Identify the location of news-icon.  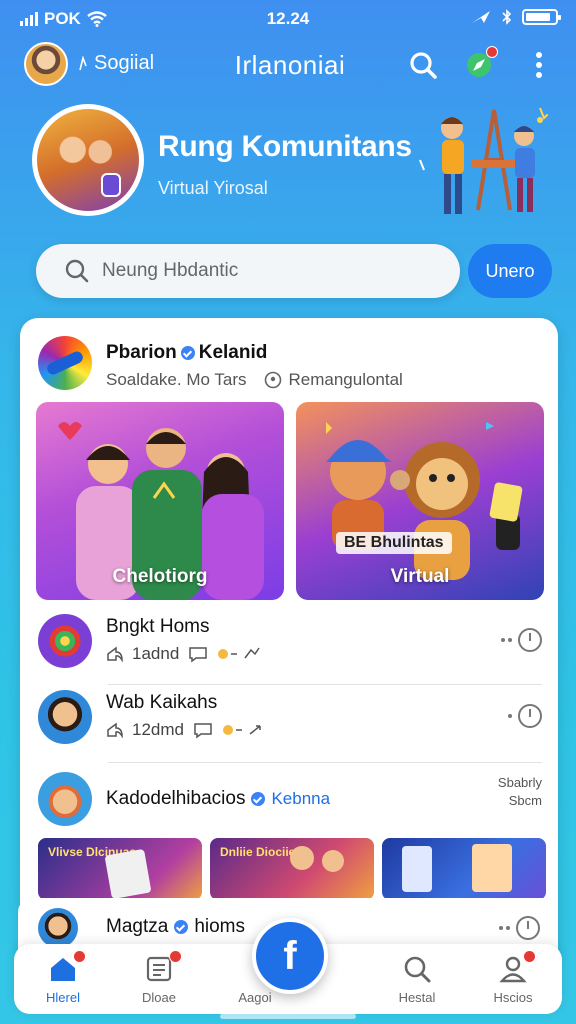
(163, 967).